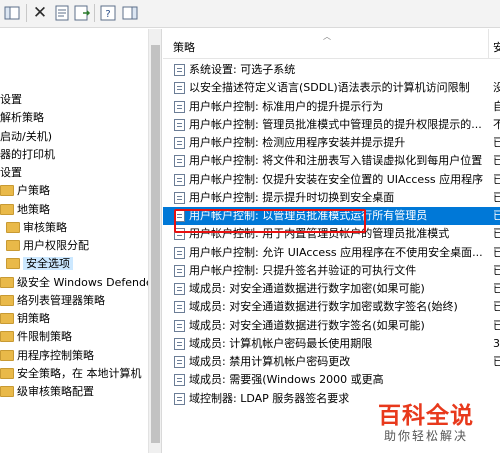 The width and height of the screenshot is (500, 453). I want to click on policy-setting: 30, so click(496, 343).